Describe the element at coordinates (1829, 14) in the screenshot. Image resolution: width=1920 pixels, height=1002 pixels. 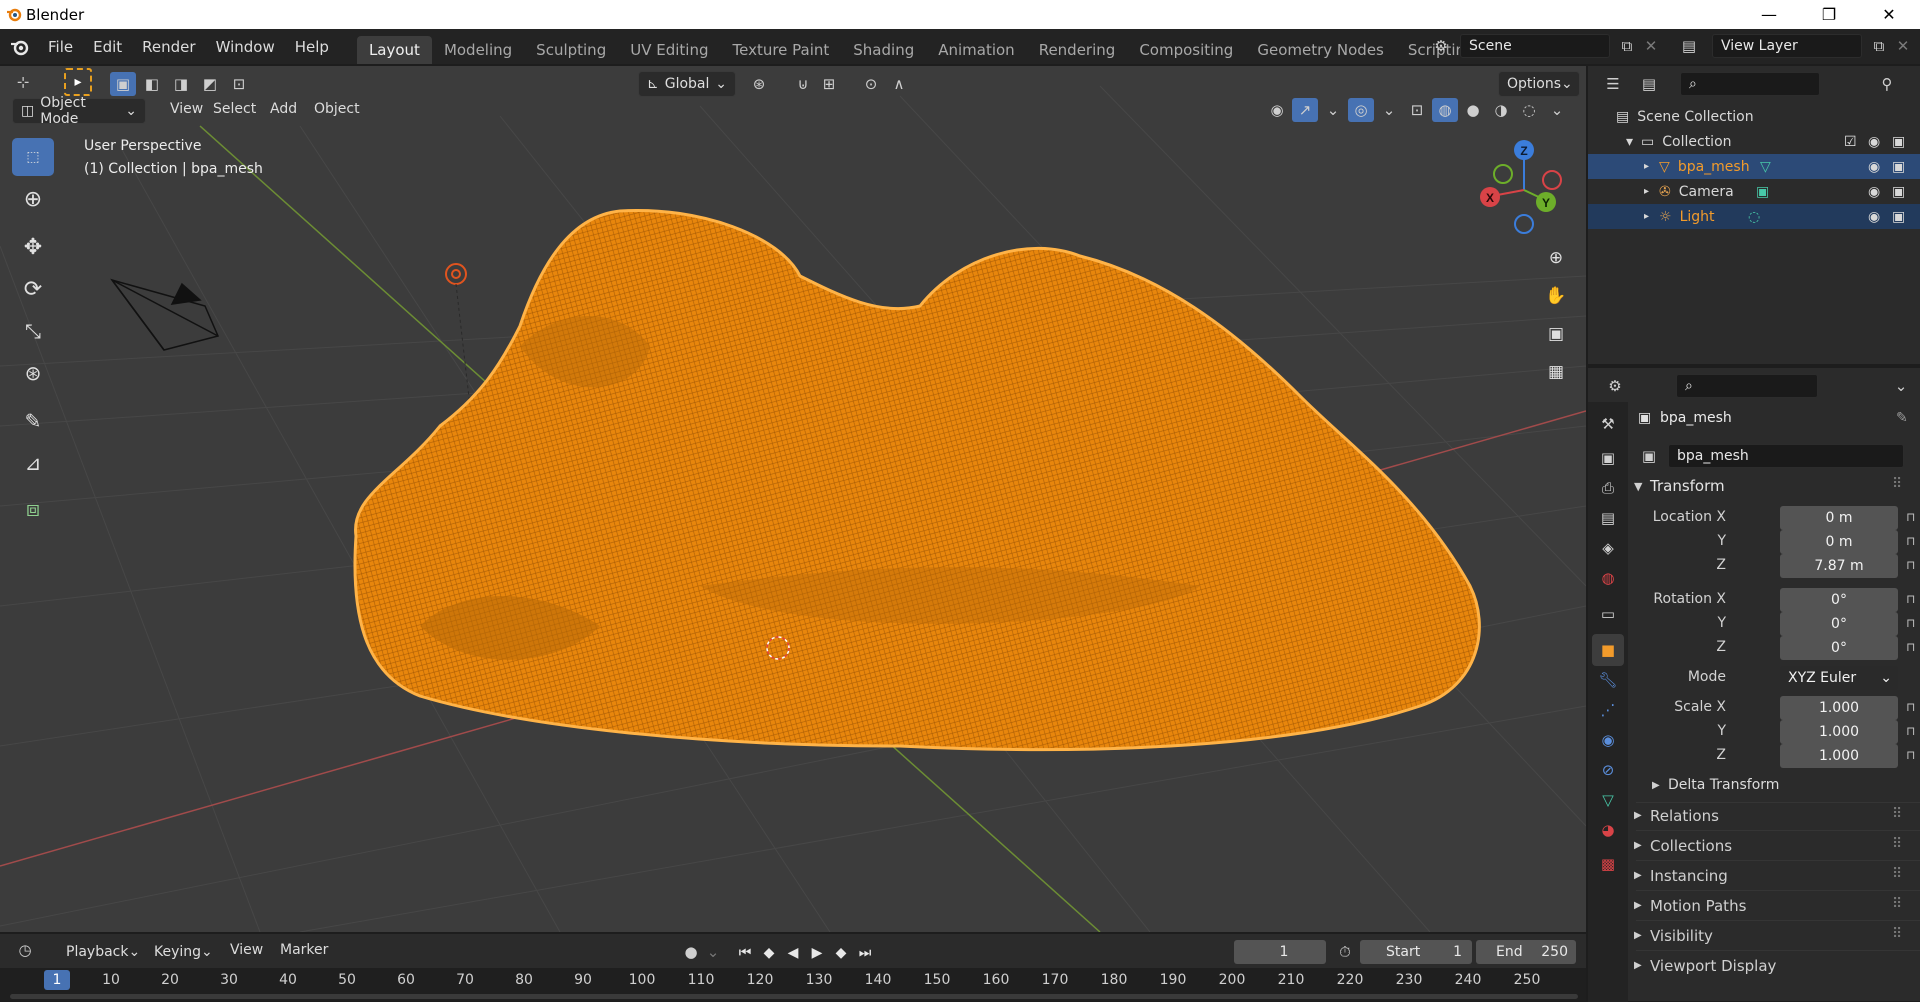
I see `maximize-button: ❐` at that location.